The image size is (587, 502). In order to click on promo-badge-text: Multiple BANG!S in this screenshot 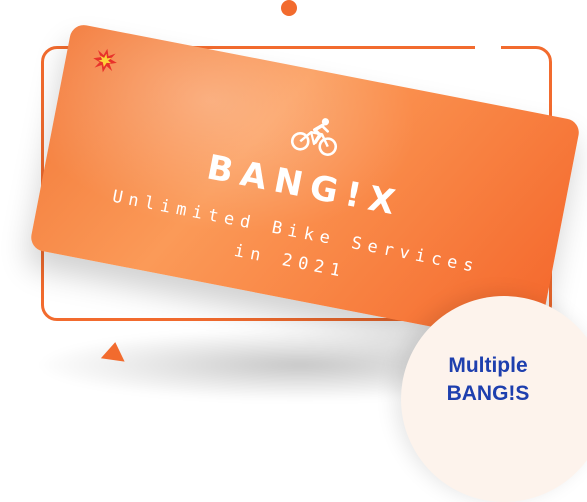, I will do `click(488, 380)`.